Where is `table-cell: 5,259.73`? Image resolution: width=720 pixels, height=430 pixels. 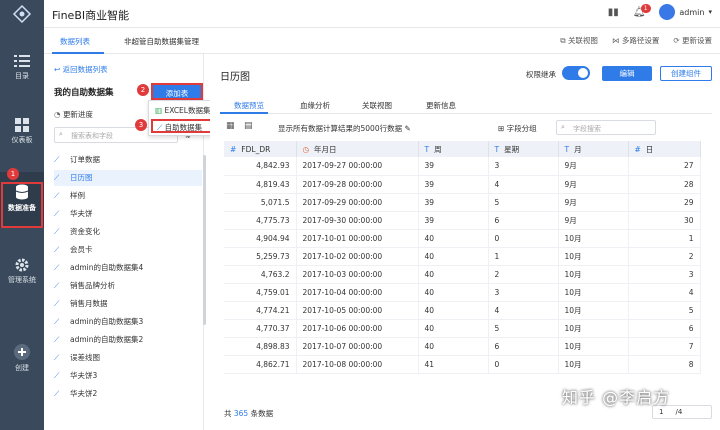 table-cell: 5,259.73 is located at coordinates (260, 256).